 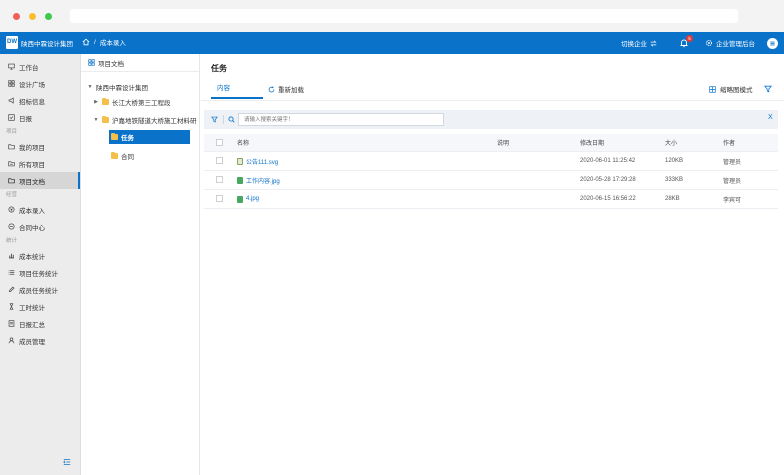 What do you see at coordinates (491, 161) in the screenshot?
I see `table-row: 公告111.svg 2020-06-01 11:25:42 120KB 管理员` at bounding box center [491, 161].